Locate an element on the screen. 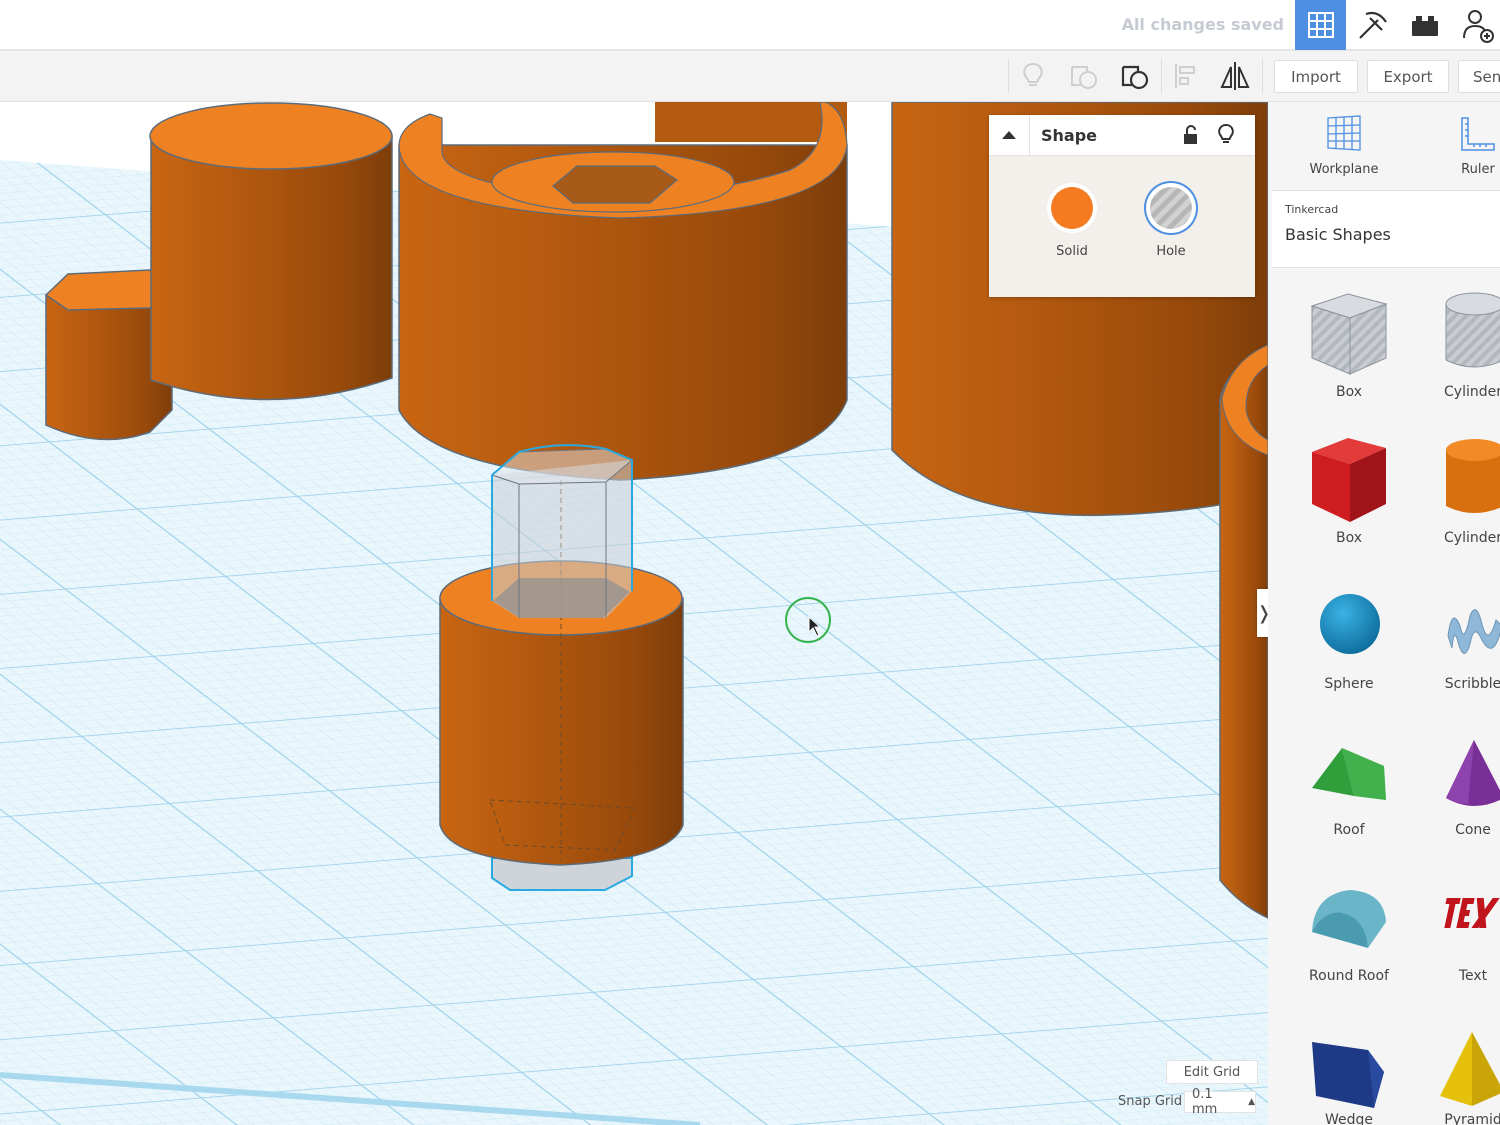  shape-label: Cone is located at coordinates (1473, 830).